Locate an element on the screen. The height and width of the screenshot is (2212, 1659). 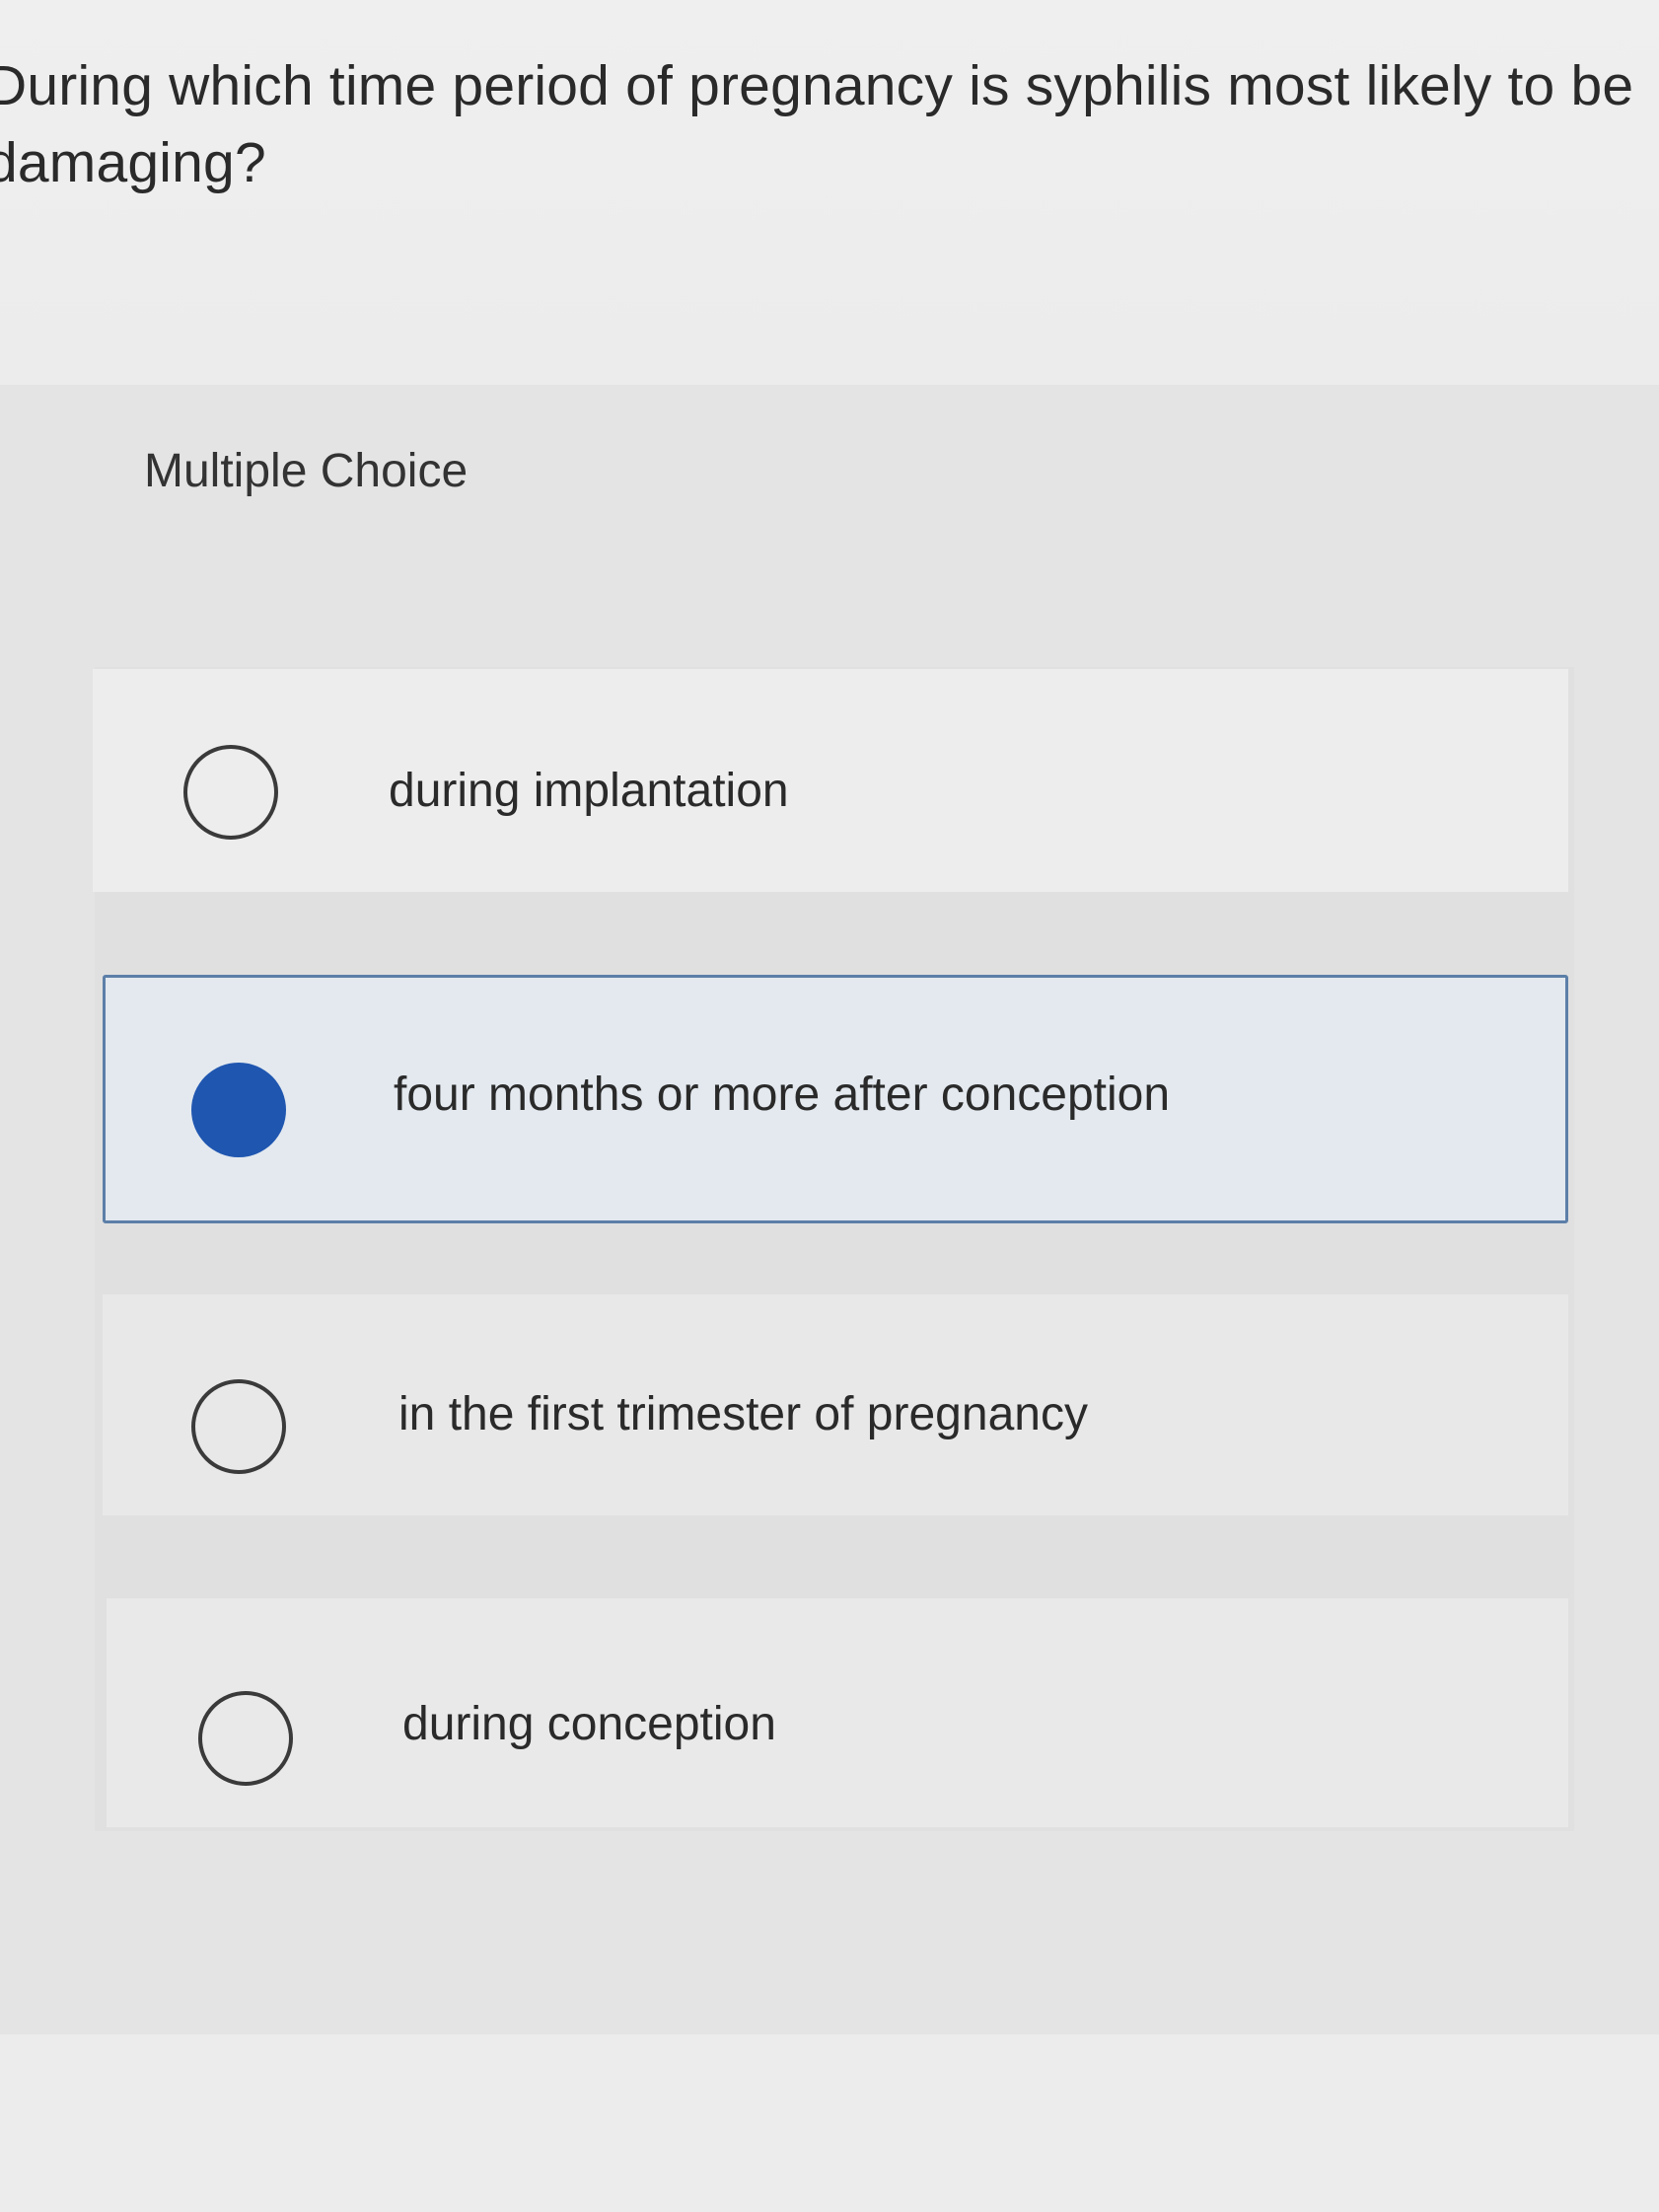
choice-option: during implantation is located at coordinates (830, 780).